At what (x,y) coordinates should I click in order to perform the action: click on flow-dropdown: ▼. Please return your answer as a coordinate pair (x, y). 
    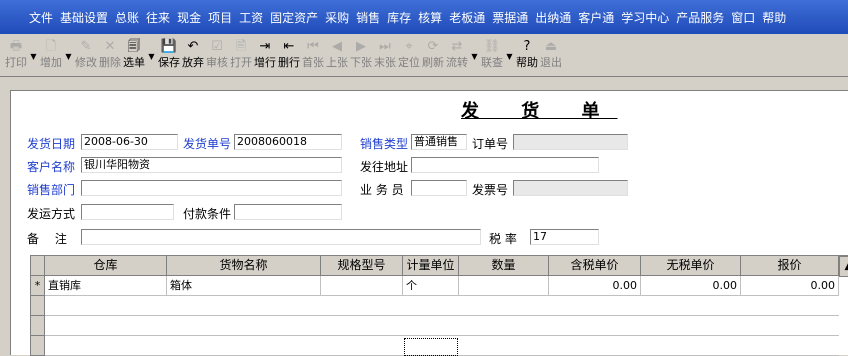
    Looking at the image, I should click on (474, 56).